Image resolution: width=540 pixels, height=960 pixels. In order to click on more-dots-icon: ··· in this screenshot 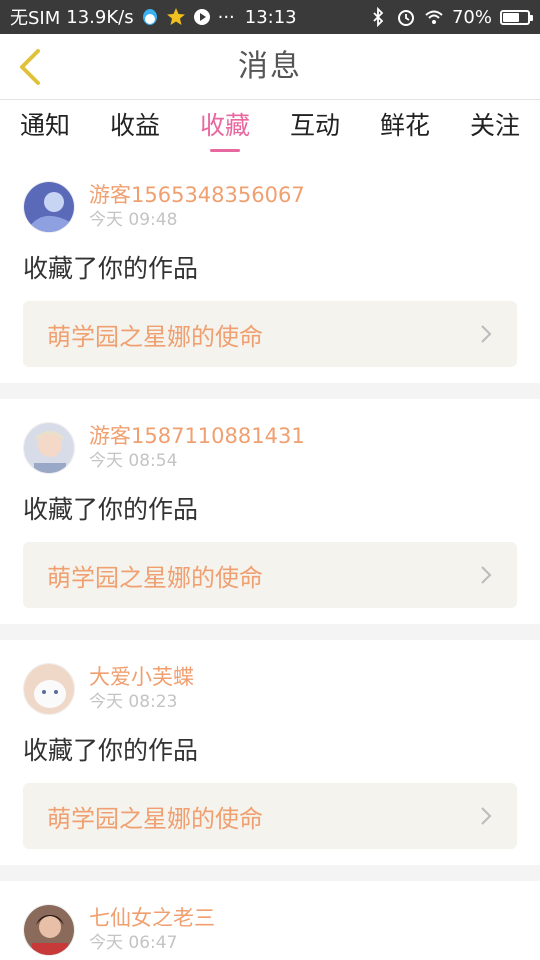, I will do `click(226, 17)`.